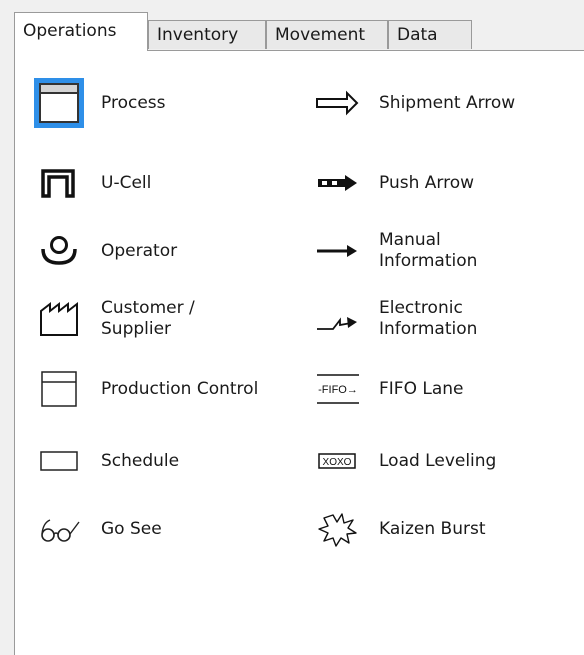 The image size is (584, 655). What do you see at coordinates (421, 388) in the screenshot?
I see `shape-label: FIFO Lane` at bounding box center [421, 388].